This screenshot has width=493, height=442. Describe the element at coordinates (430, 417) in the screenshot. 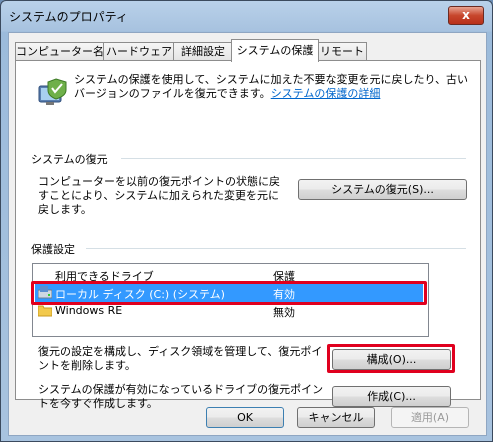

I see `apply-button: 適用(A)` at that location.